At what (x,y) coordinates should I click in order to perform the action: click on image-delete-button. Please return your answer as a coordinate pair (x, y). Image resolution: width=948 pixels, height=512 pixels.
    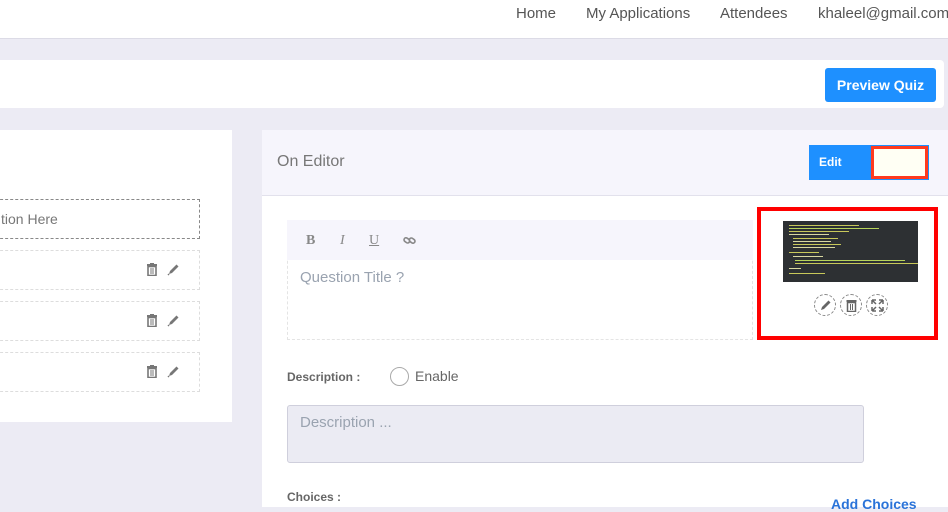
    Looking at the image, I should click on (851, 305).